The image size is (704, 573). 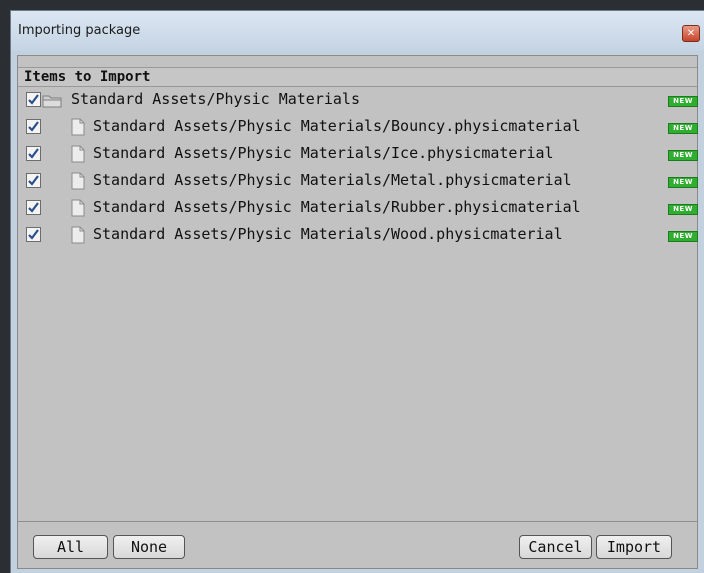 What do you see at coordinates (52, 102) in the screenshot?
I see `folder-icon` at bounding box center [52, 102].